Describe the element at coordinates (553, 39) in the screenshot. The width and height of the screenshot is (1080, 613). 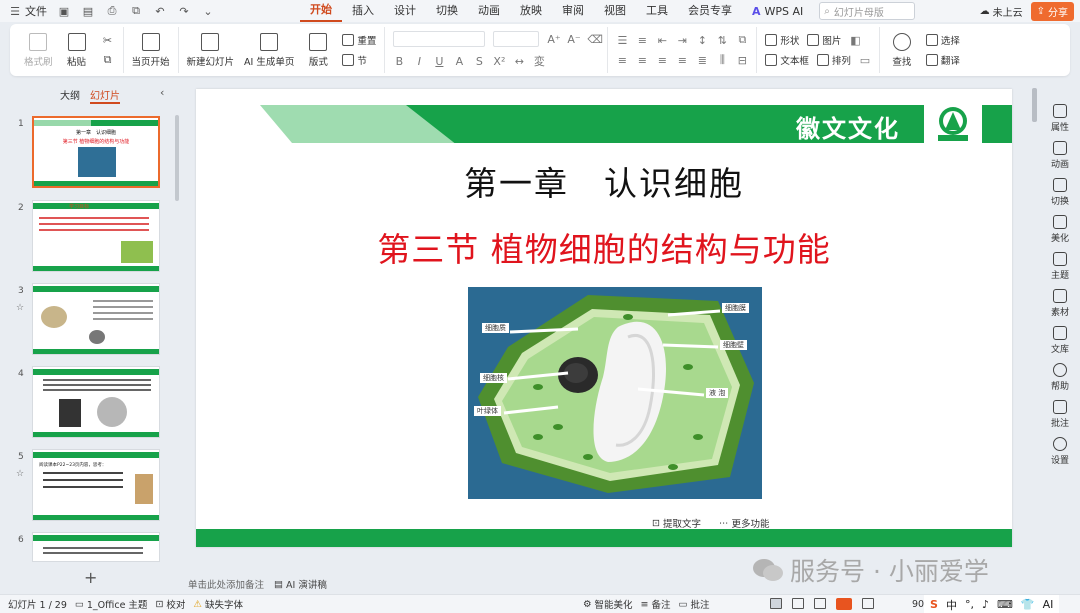
I see `increase-font-icon: A⁺` at that location.